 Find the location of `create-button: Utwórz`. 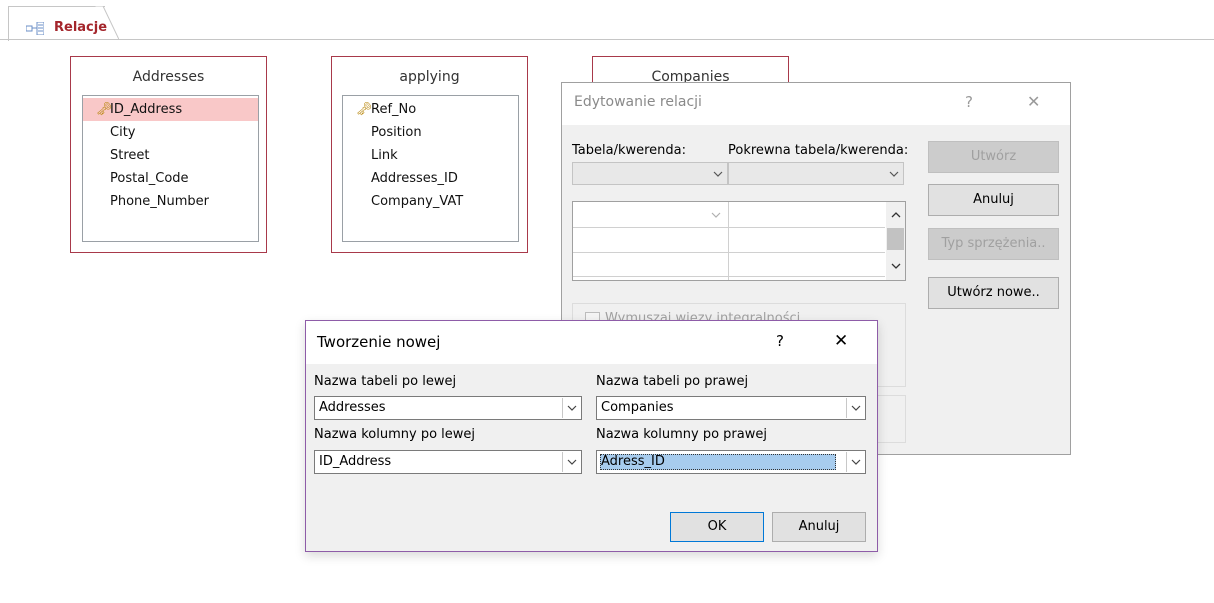

create-button: Utwórz is located at coordinates (993, 157).